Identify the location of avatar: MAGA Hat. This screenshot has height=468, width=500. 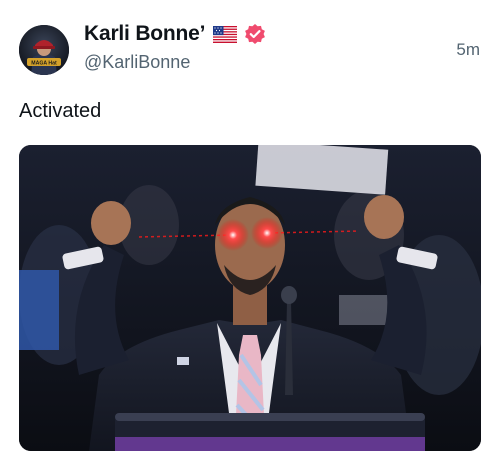
(44, 50).